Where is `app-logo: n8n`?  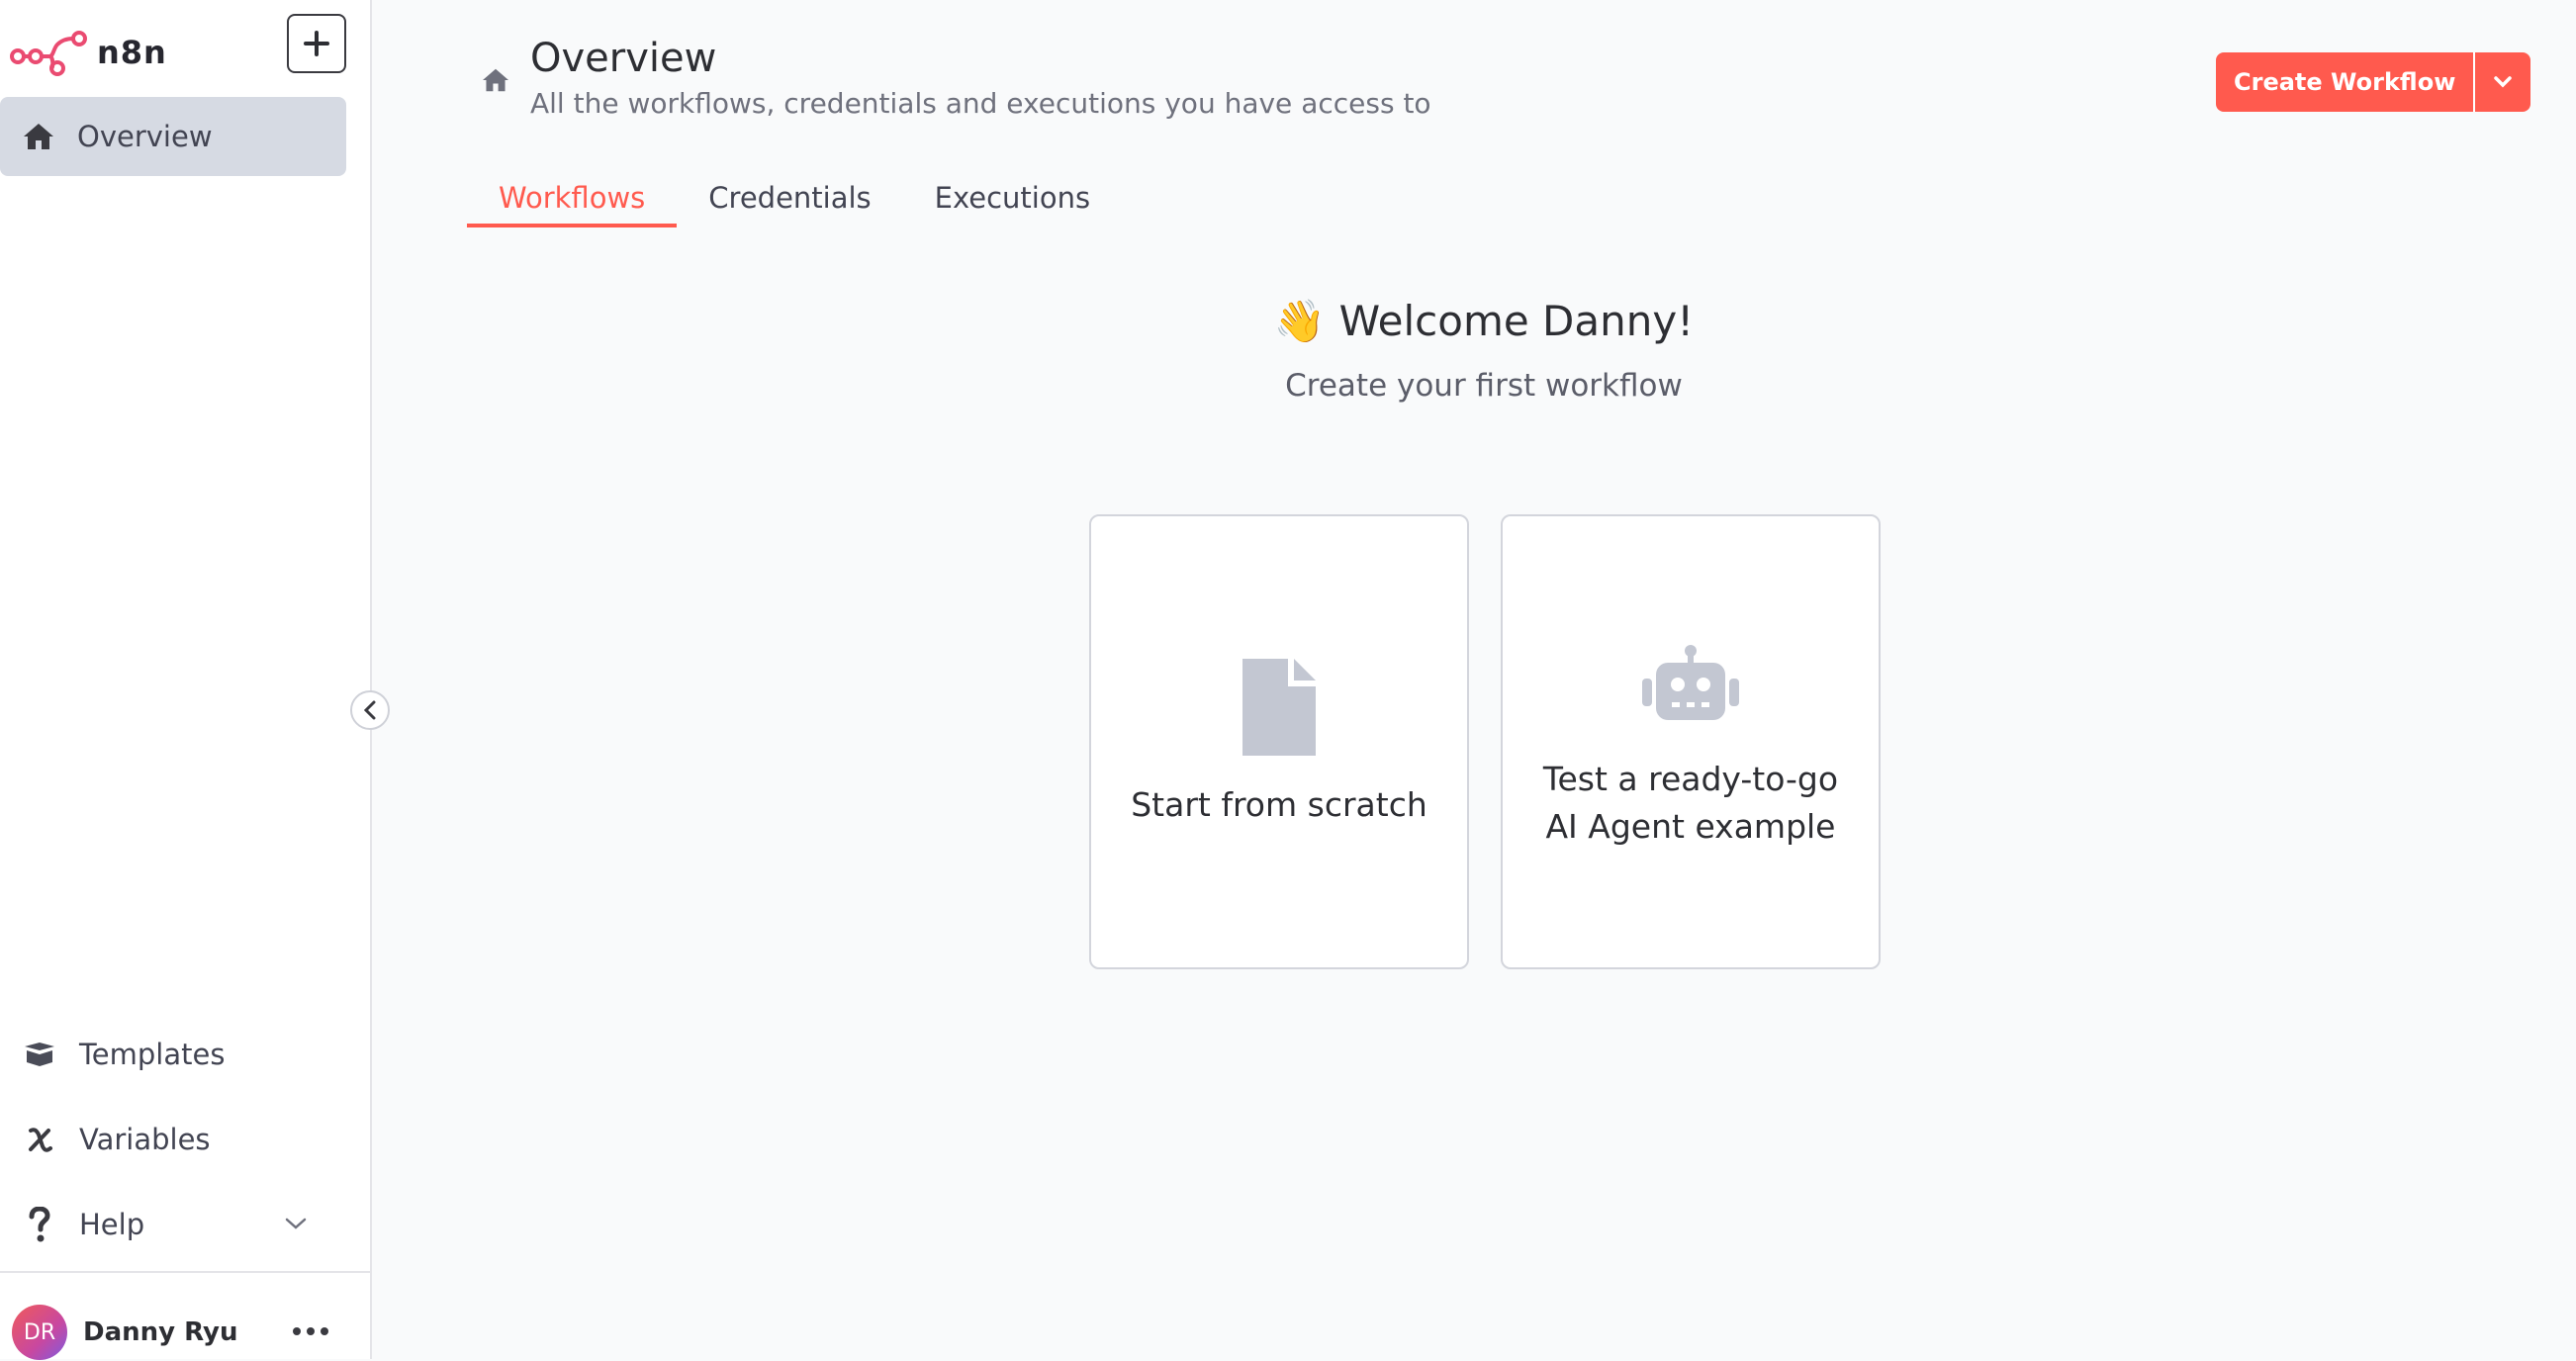 app-logo: n8n is located at coordinates (89, 52).